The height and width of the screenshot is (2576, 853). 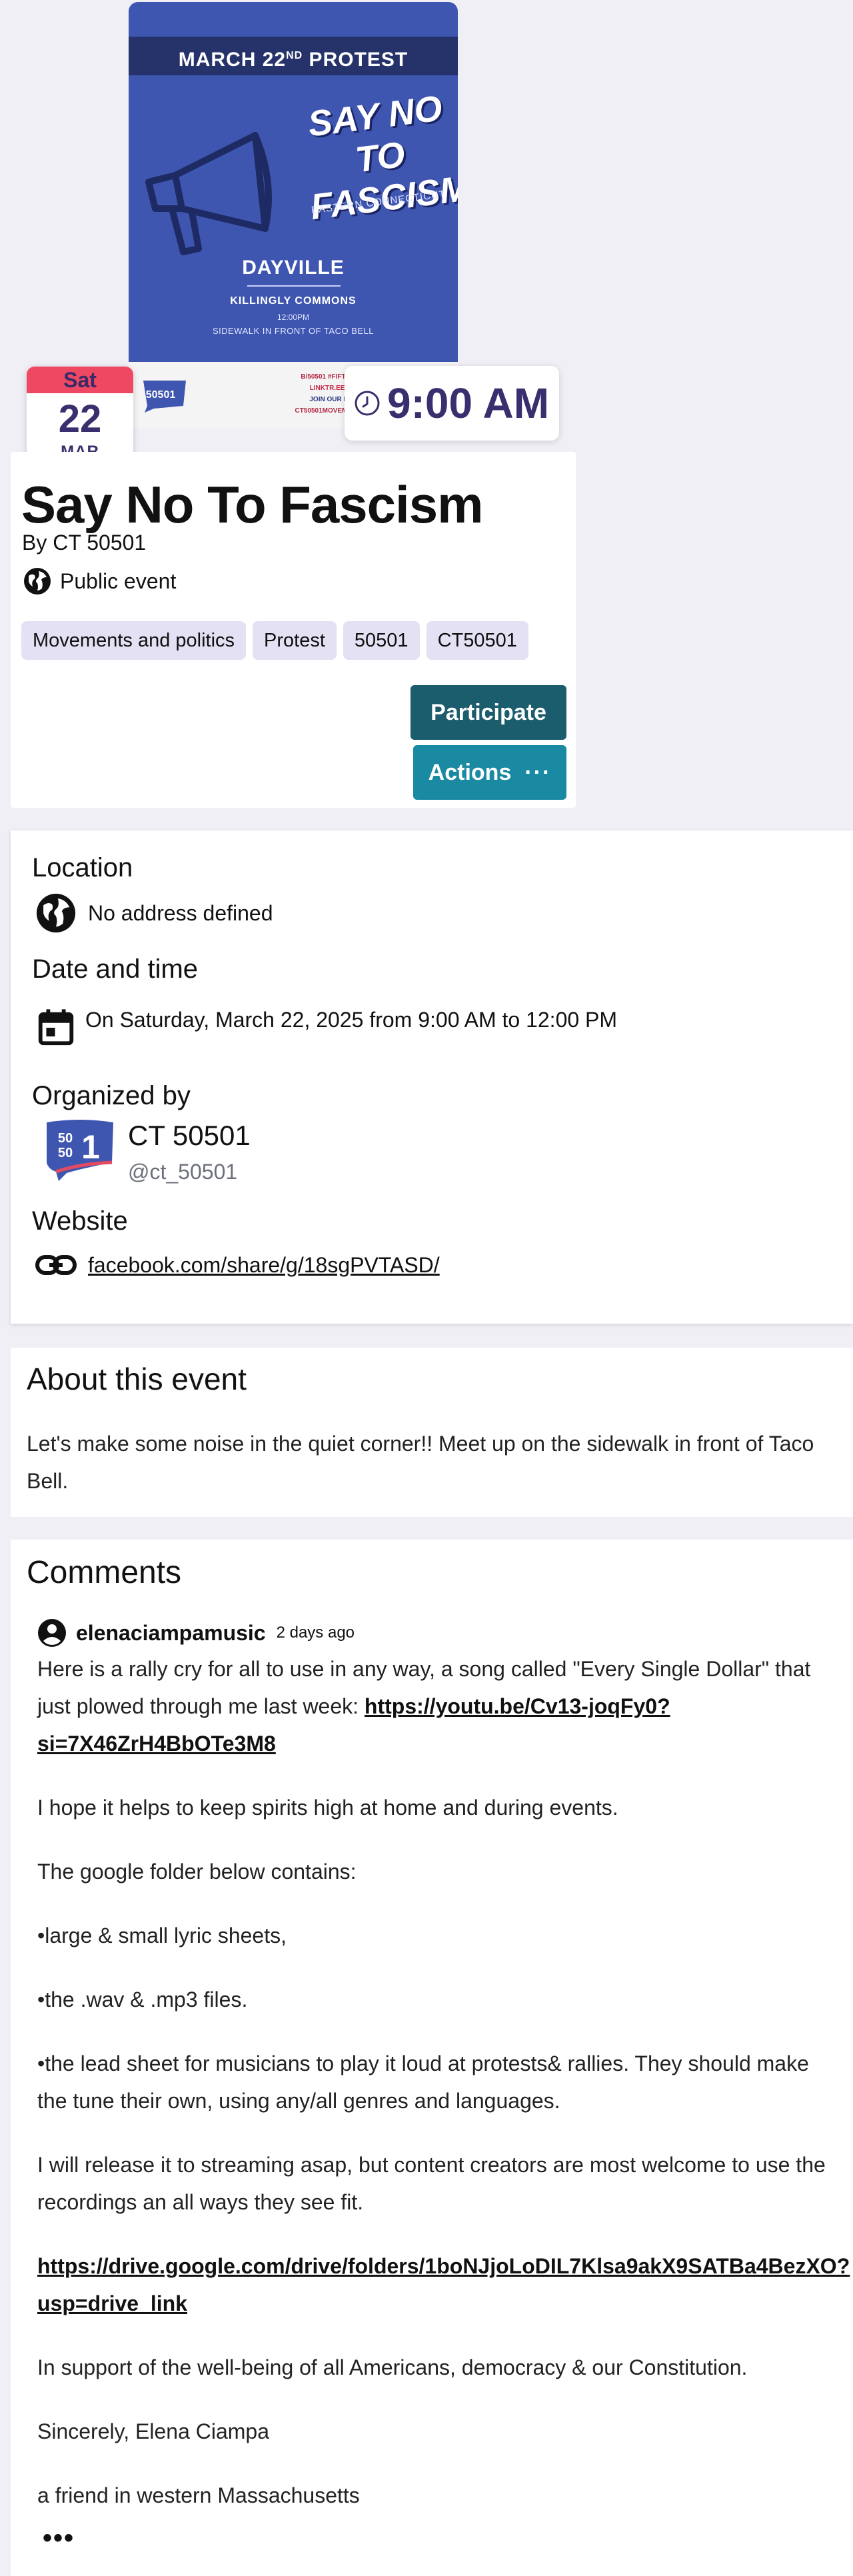 What do you see at coordinates (56, 1028) in the screenshot?
I see `calendar-icon` at bounding box center [56, 1028].